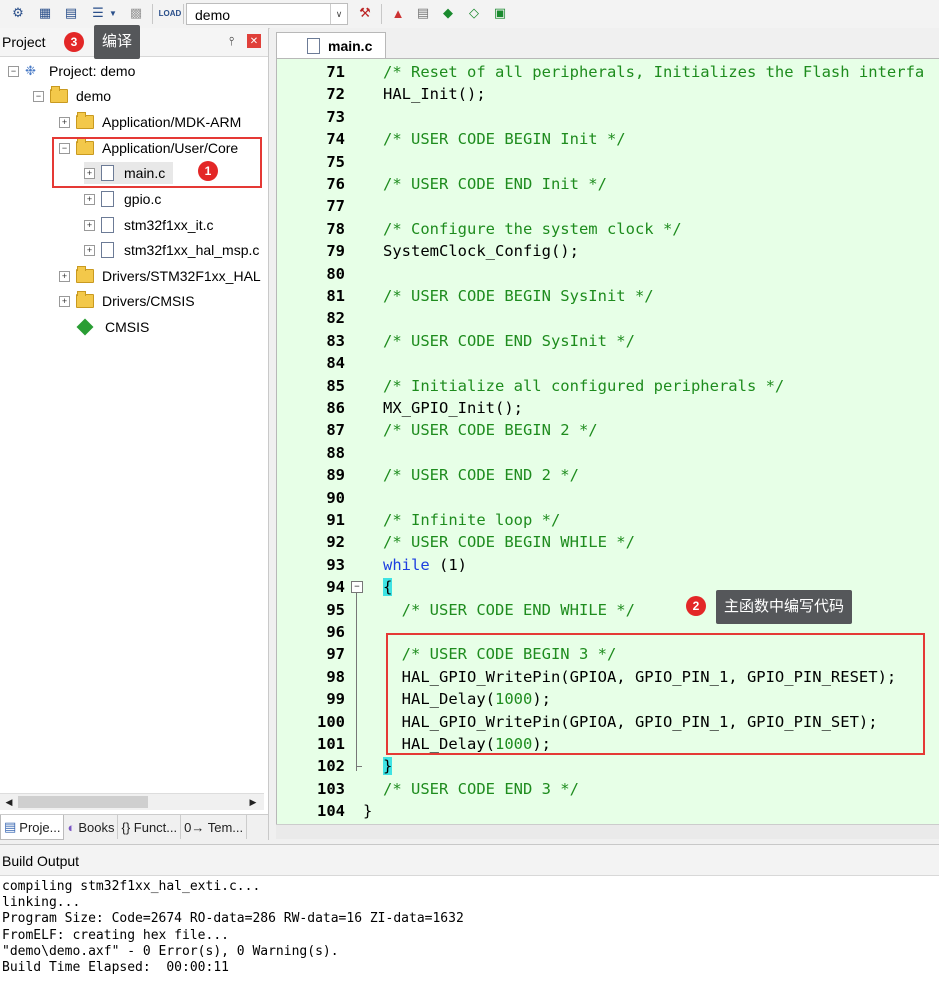 This screenshot has width=939, height=981. I want to click on tree-item-drivers-hal: + Drivers/STM32F1xx_HAL, so click(161, 276).